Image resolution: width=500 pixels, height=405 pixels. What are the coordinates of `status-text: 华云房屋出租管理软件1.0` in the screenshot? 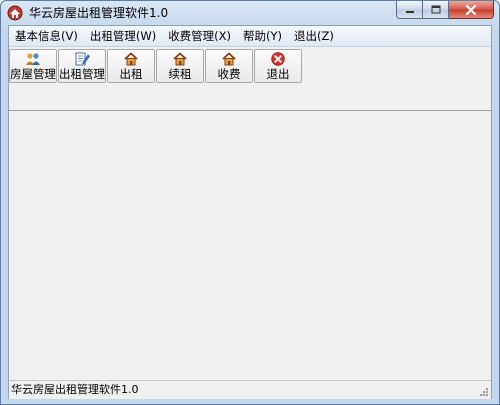 It's located at (75, 389).